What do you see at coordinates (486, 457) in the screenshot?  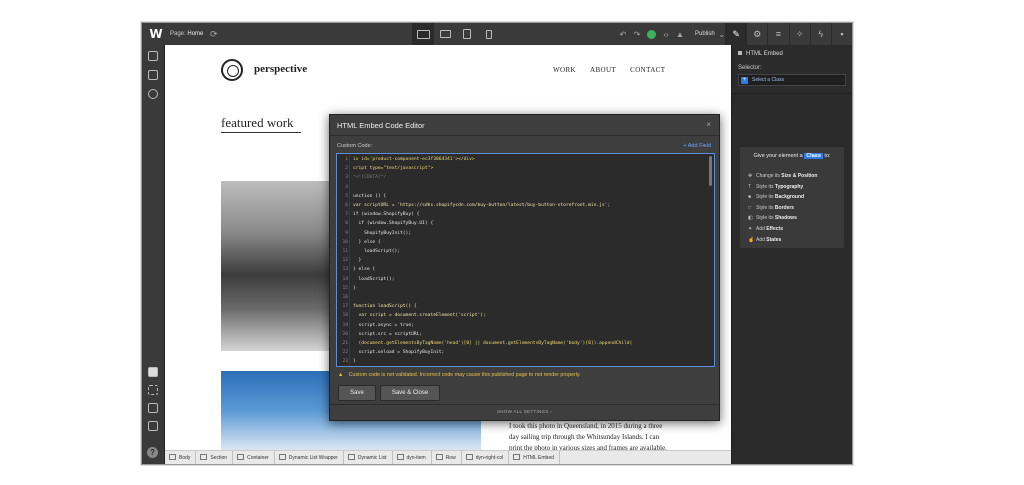 I see `breadcrumb-item: dyn-right-col` at bounding box center [486, 457].